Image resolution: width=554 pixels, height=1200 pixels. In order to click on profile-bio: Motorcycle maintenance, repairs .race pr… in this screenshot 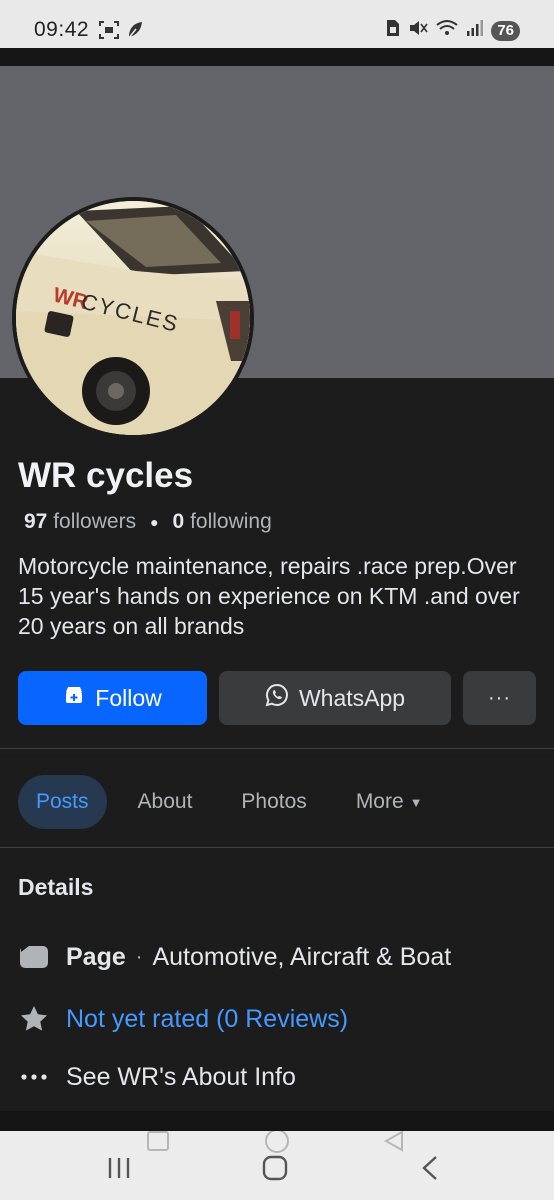, I will do `click(269, 596)`.